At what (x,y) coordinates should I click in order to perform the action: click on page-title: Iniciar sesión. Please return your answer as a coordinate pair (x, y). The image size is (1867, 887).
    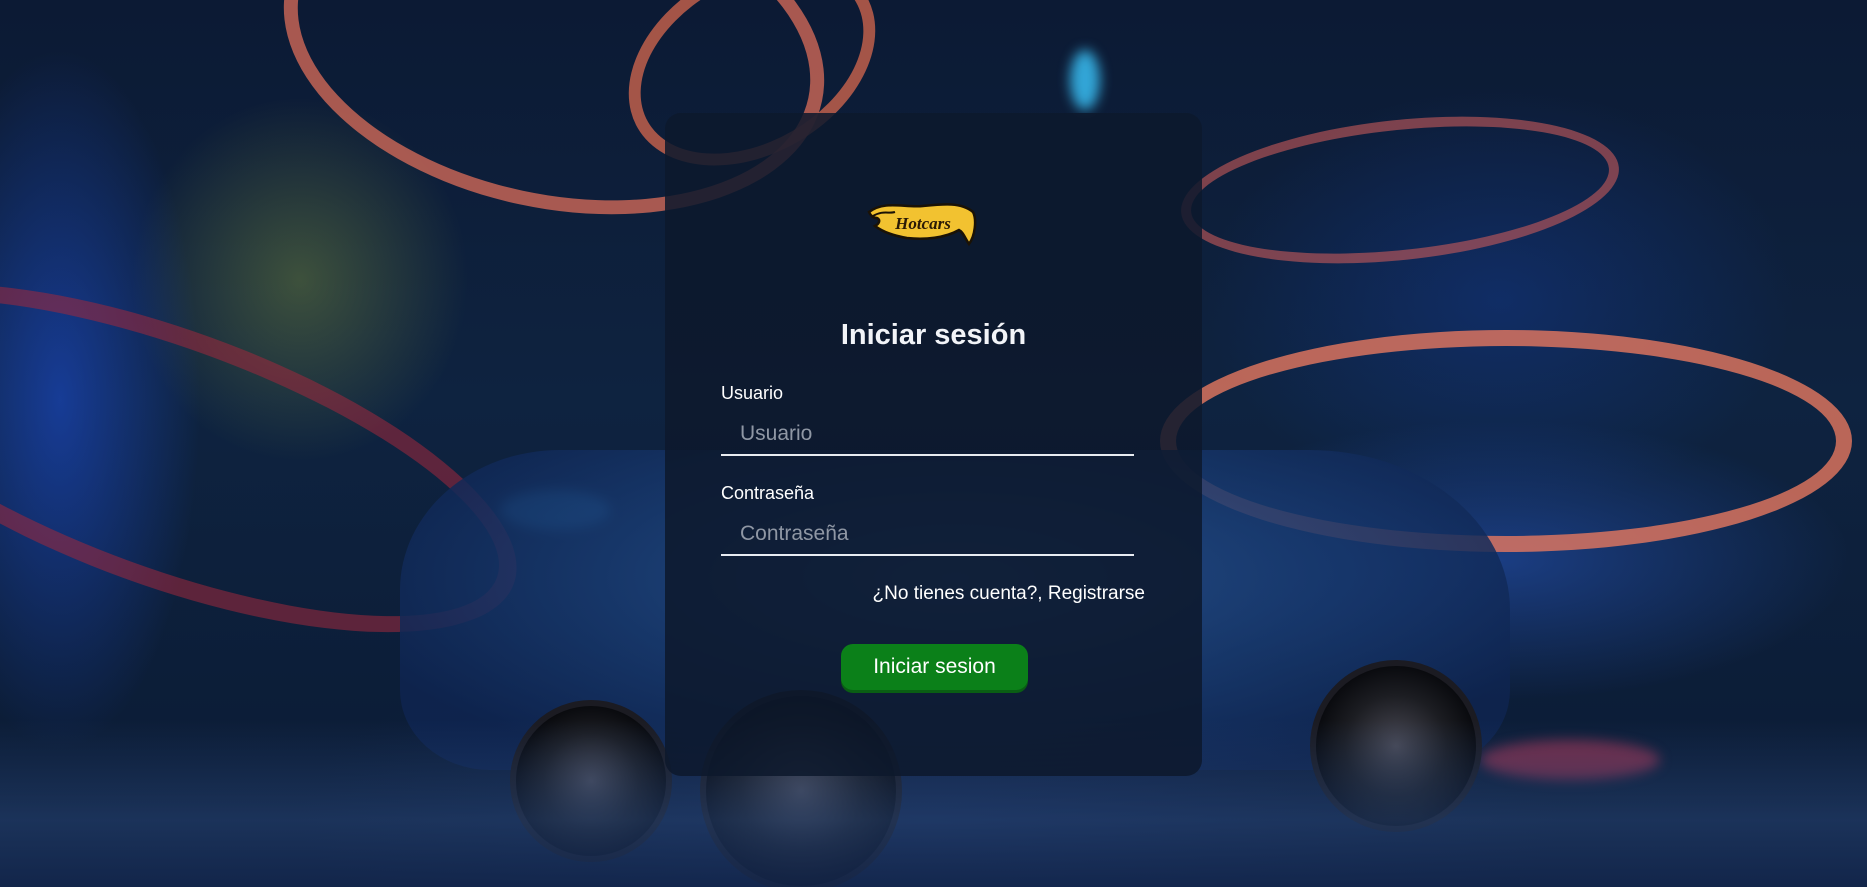
    Looking at the image, I should click on (933, 335).